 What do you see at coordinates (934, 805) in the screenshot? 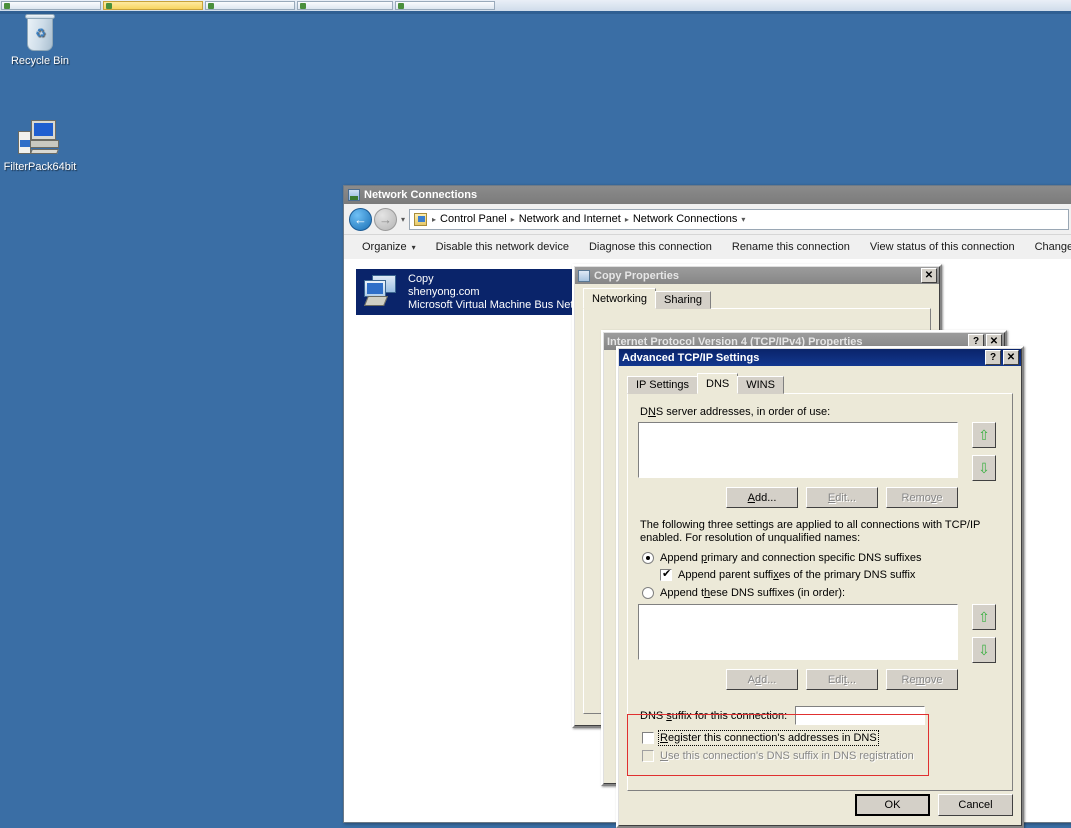
I see `dialog-footer: OK Cancel` at bounding box center [934, 805].